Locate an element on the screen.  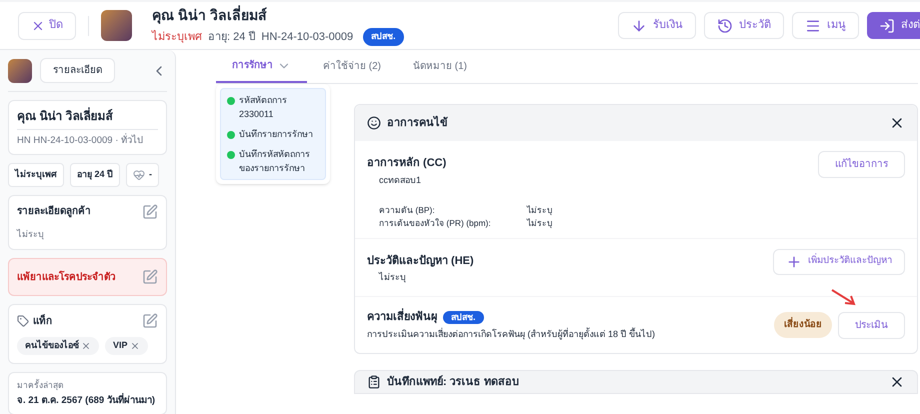
card-title: แพ้ยาและโรคประจำตัว is located at coordinates (66, 277).